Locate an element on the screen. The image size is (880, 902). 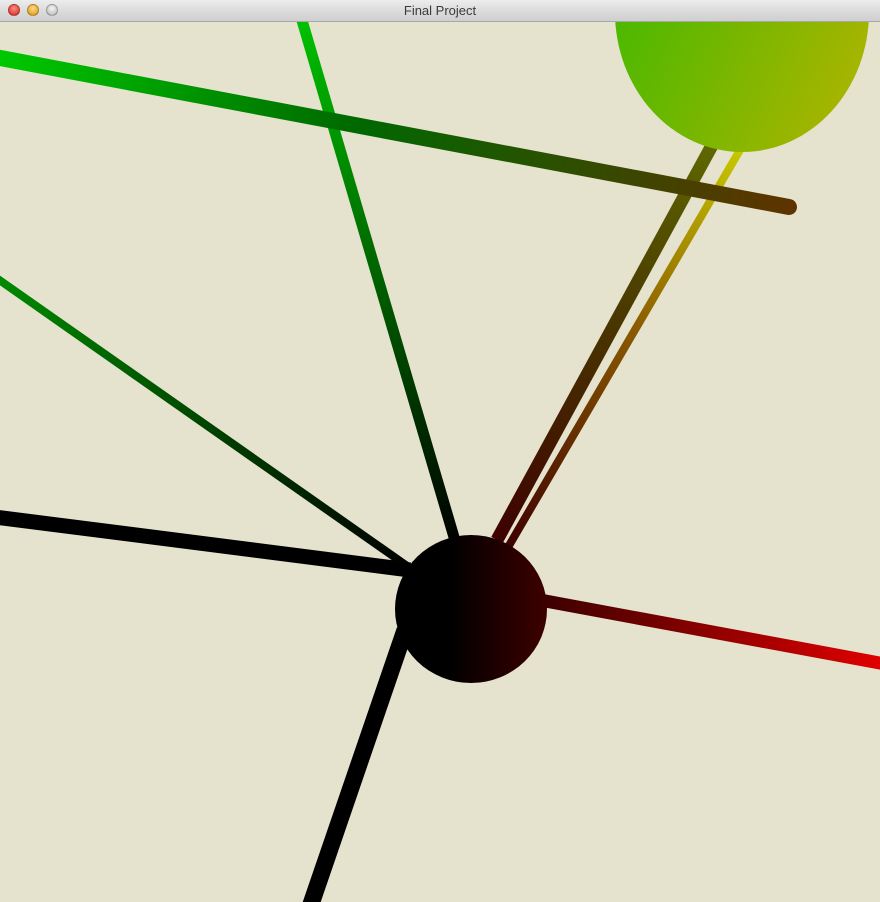
node-top-right is located at coordinates (742, 87).